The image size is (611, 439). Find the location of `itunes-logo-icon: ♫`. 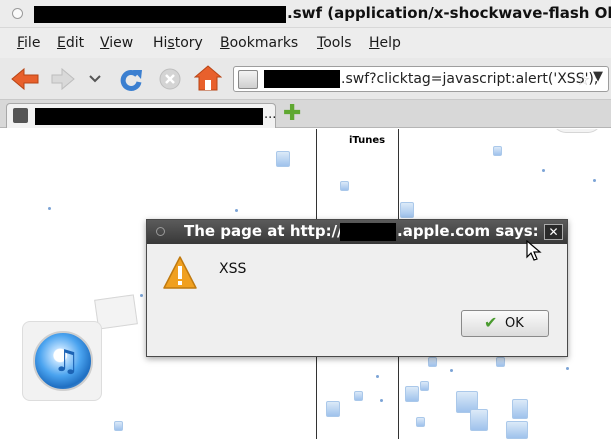

itunes-logo-icon: ♫ is located at coordinates (62, 361).